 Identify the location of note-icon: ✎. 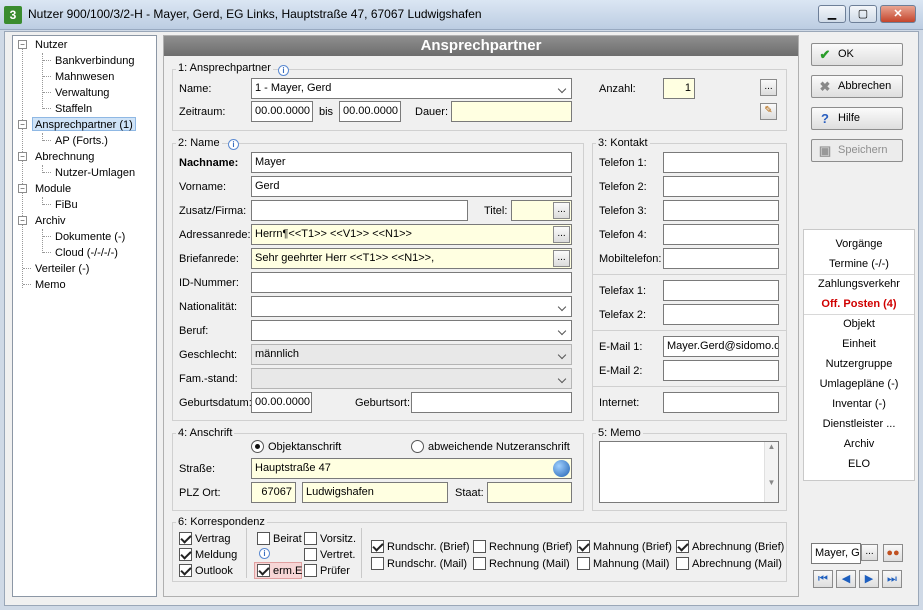
(768, 111).